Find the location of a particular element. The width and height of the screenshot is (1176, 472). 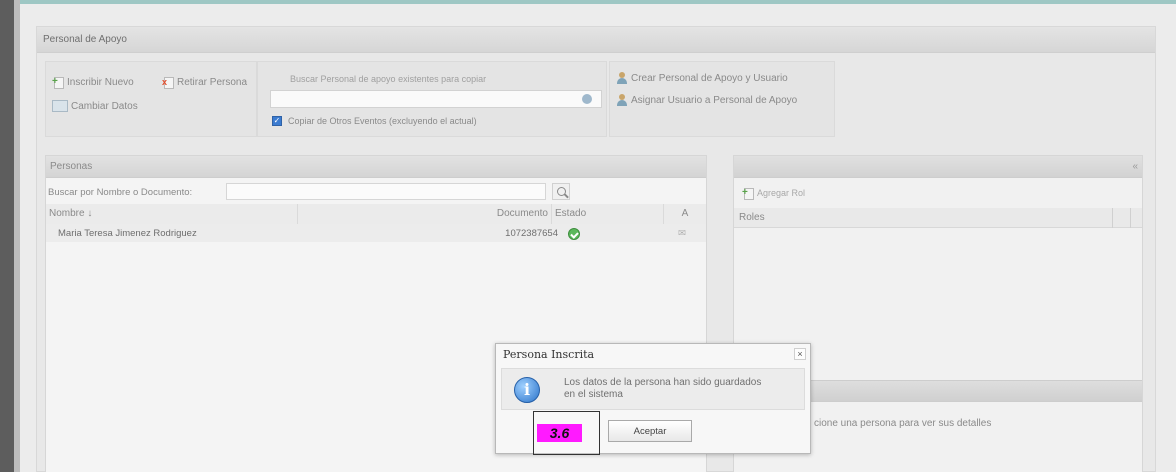

cell-documento: 1072387654 is located at coordinates (531, 233).